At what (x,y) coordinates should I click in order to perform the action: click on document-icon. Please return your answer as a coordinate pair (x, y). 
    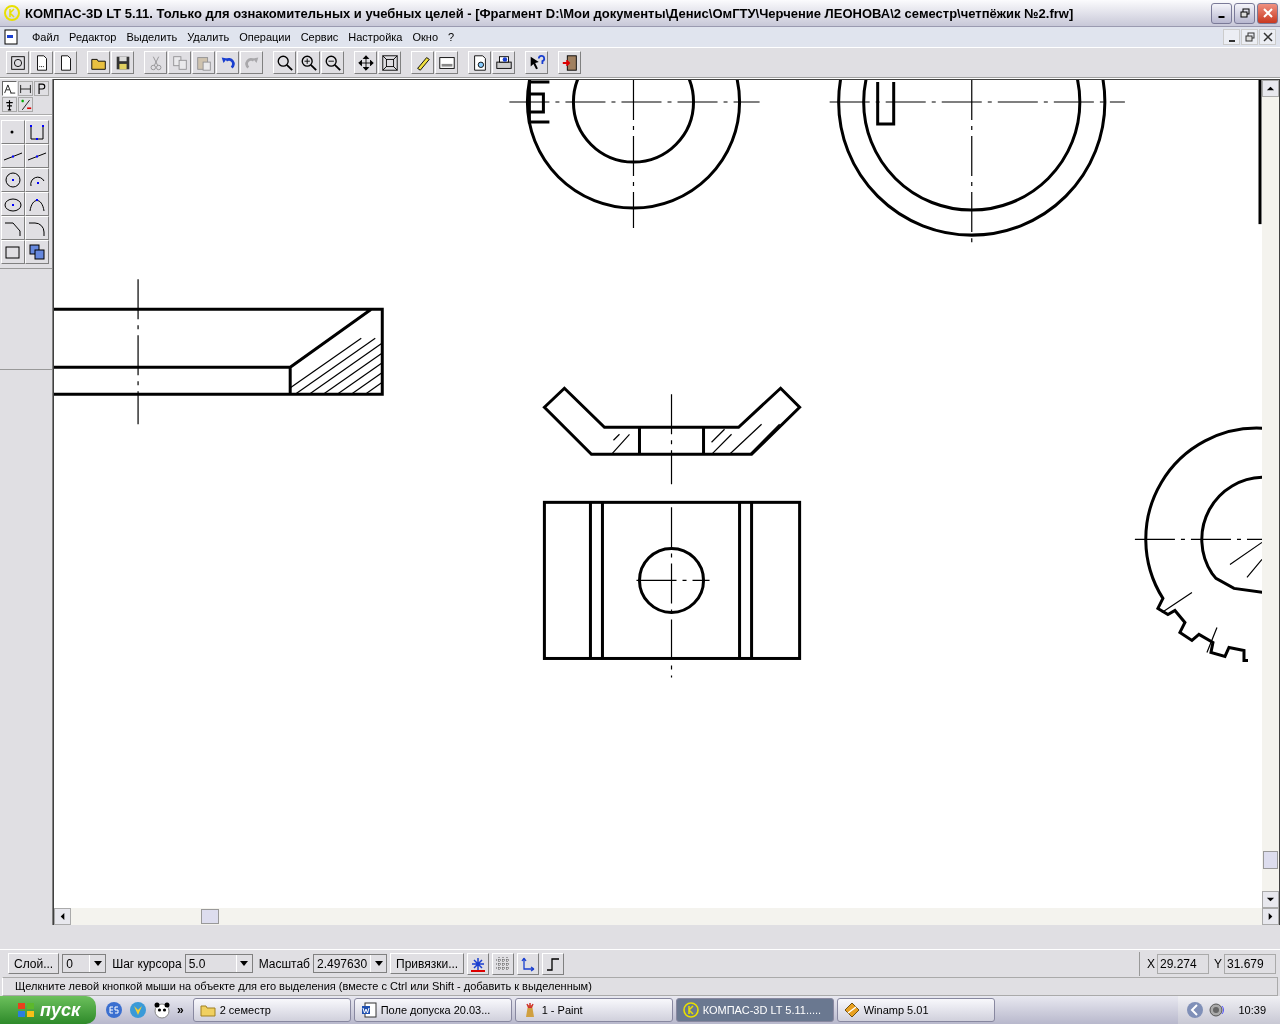
    Looking at the image, I should click on (11, 37).